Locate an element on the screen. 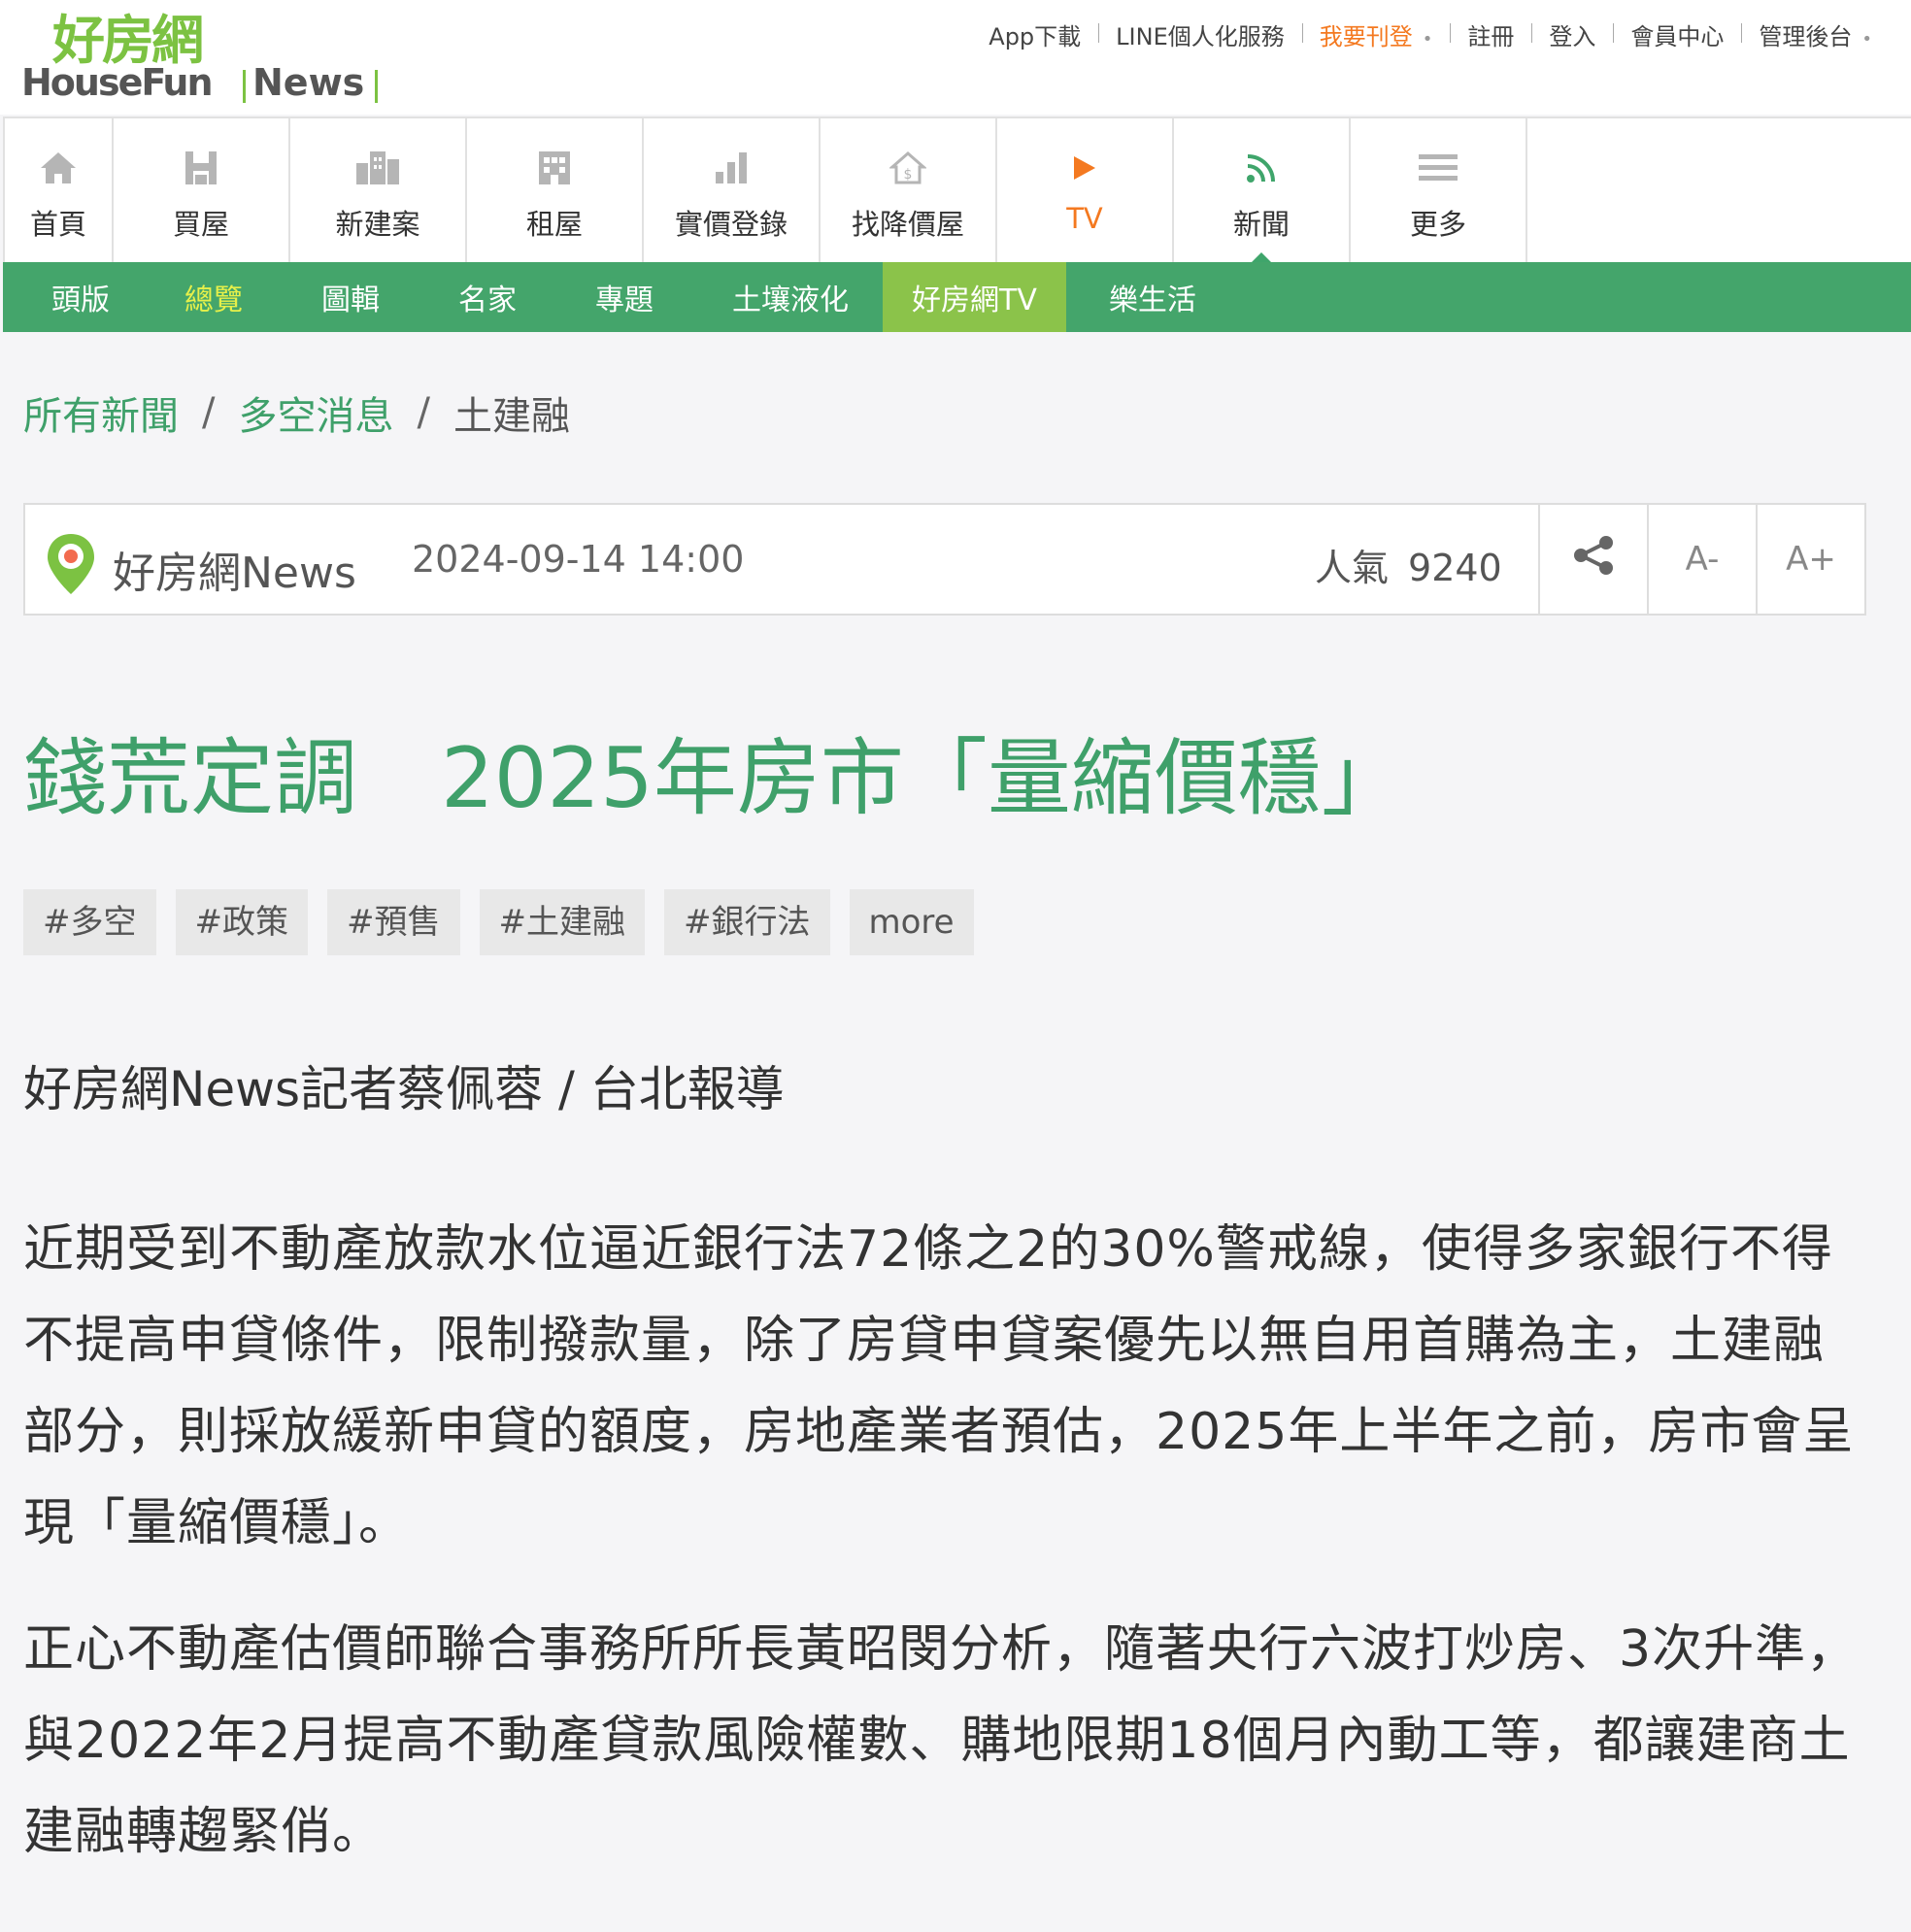 The height and width of the screenshot is (1932, 1911). admin-link: 管理後台 • is located at coordinates (1816, 34).